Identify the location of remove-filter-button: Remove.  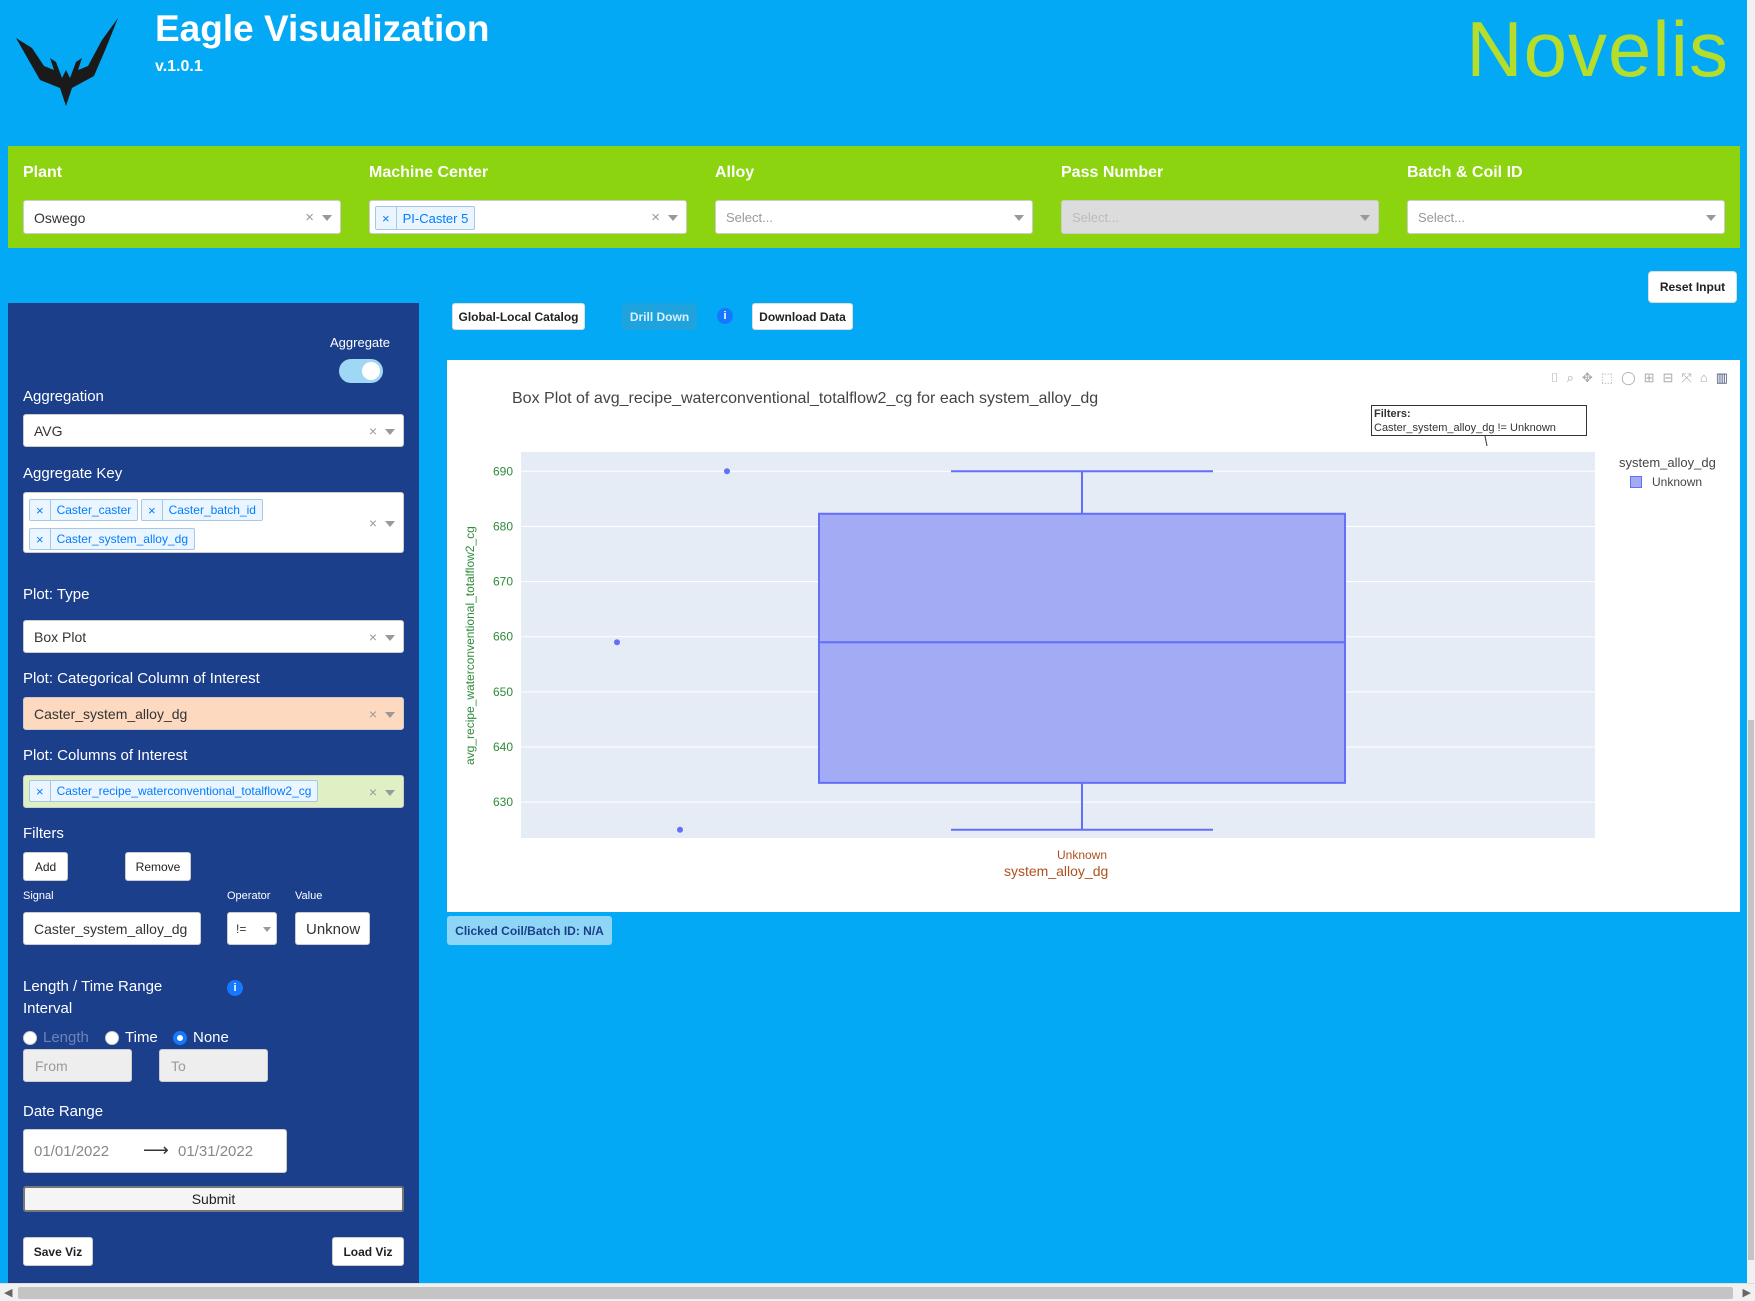
(158, 866).